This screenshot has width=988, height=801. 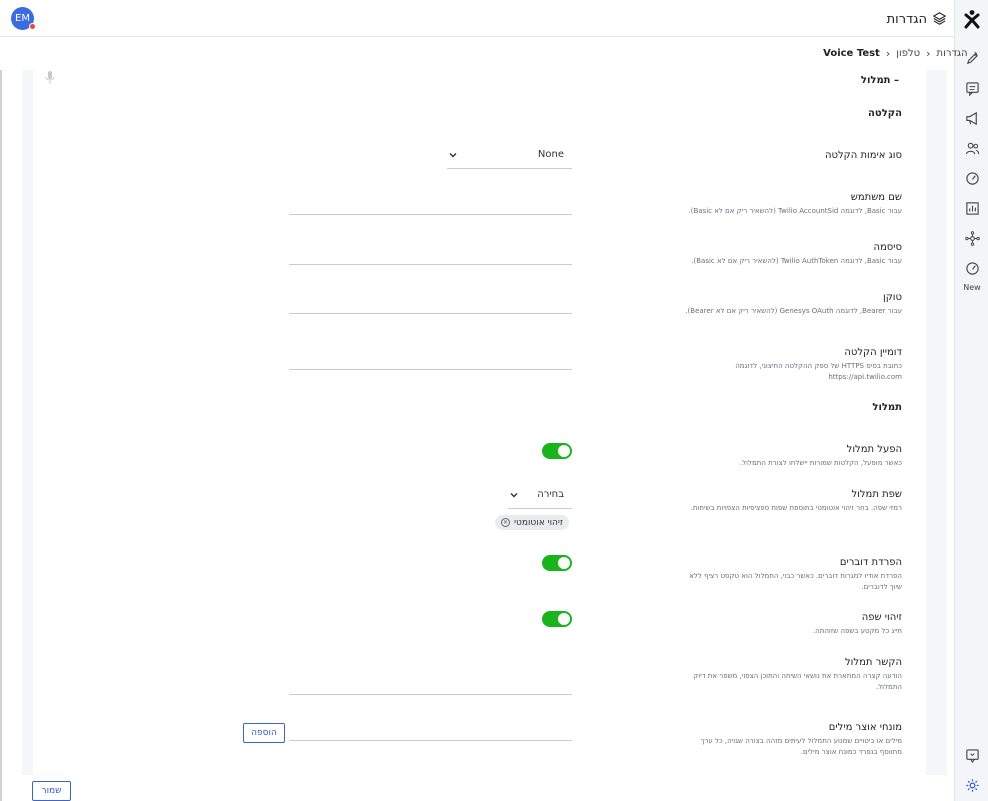 I want to click on transcription-language-label: שפת תמלול, so click(x=876, y=494).